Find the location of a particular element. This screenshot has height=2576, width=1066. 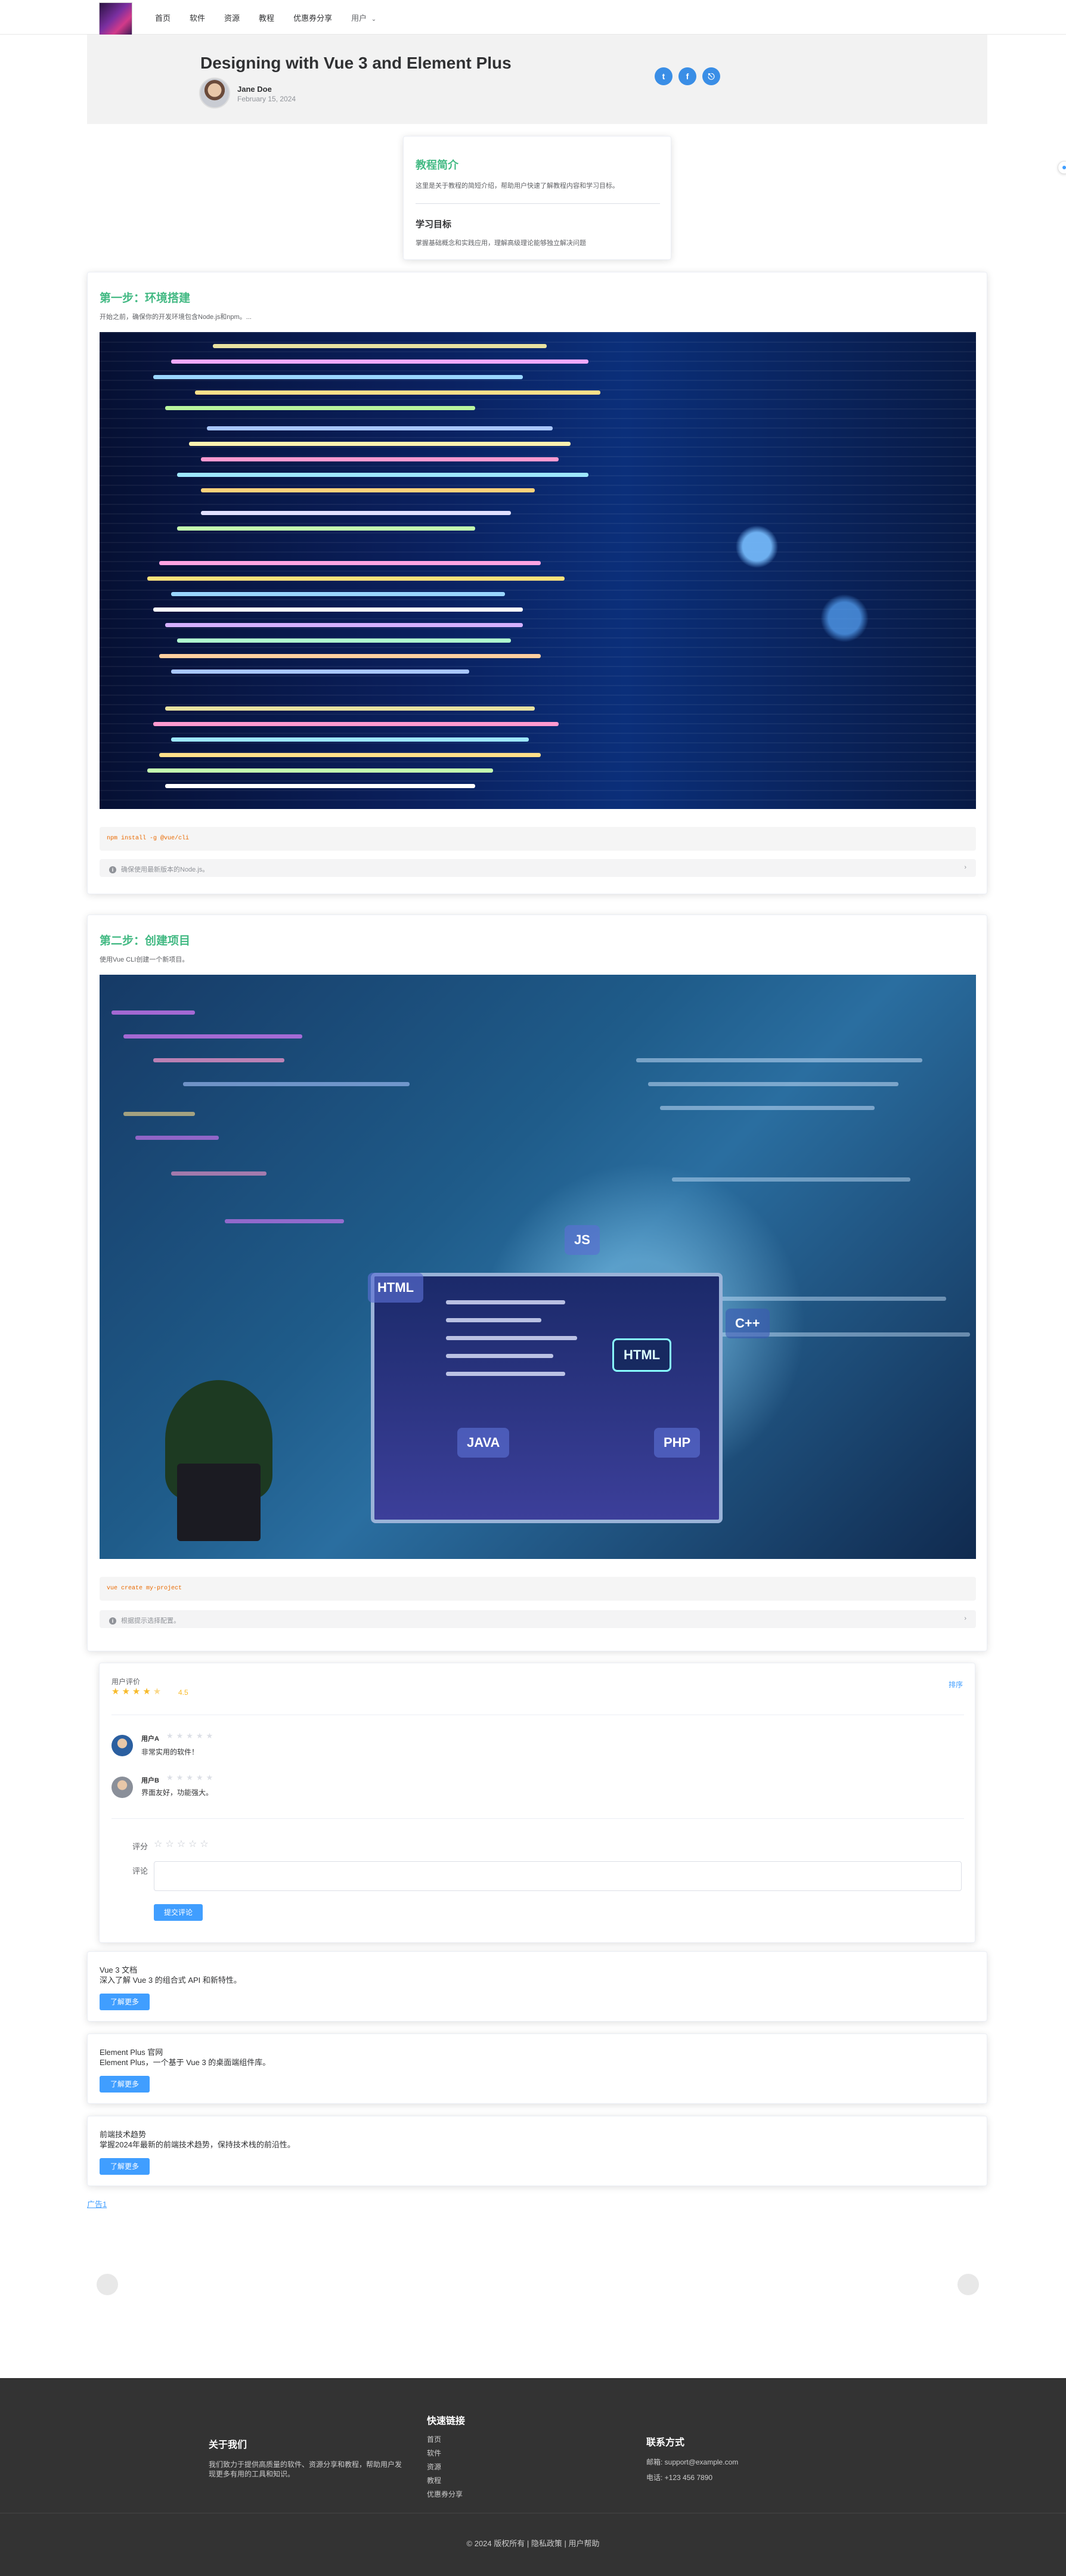

review-author: 用户B is located at coordinates (150, 1780).